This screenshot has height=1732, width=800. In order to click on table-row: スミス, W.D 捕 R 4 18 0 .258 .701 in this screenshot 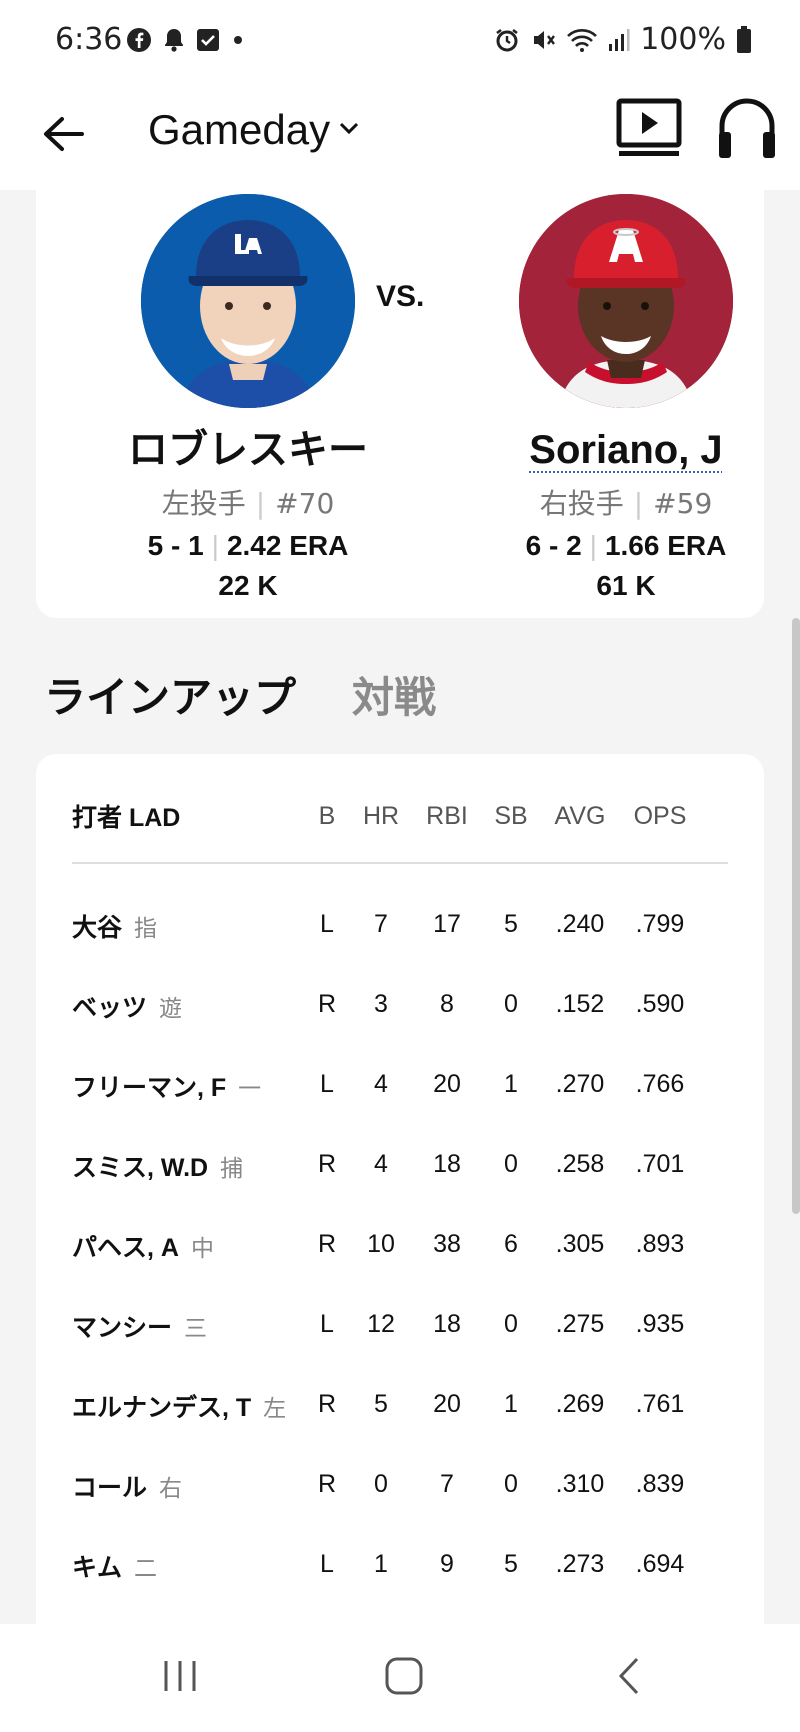, I will do `click(400, 1168)`.